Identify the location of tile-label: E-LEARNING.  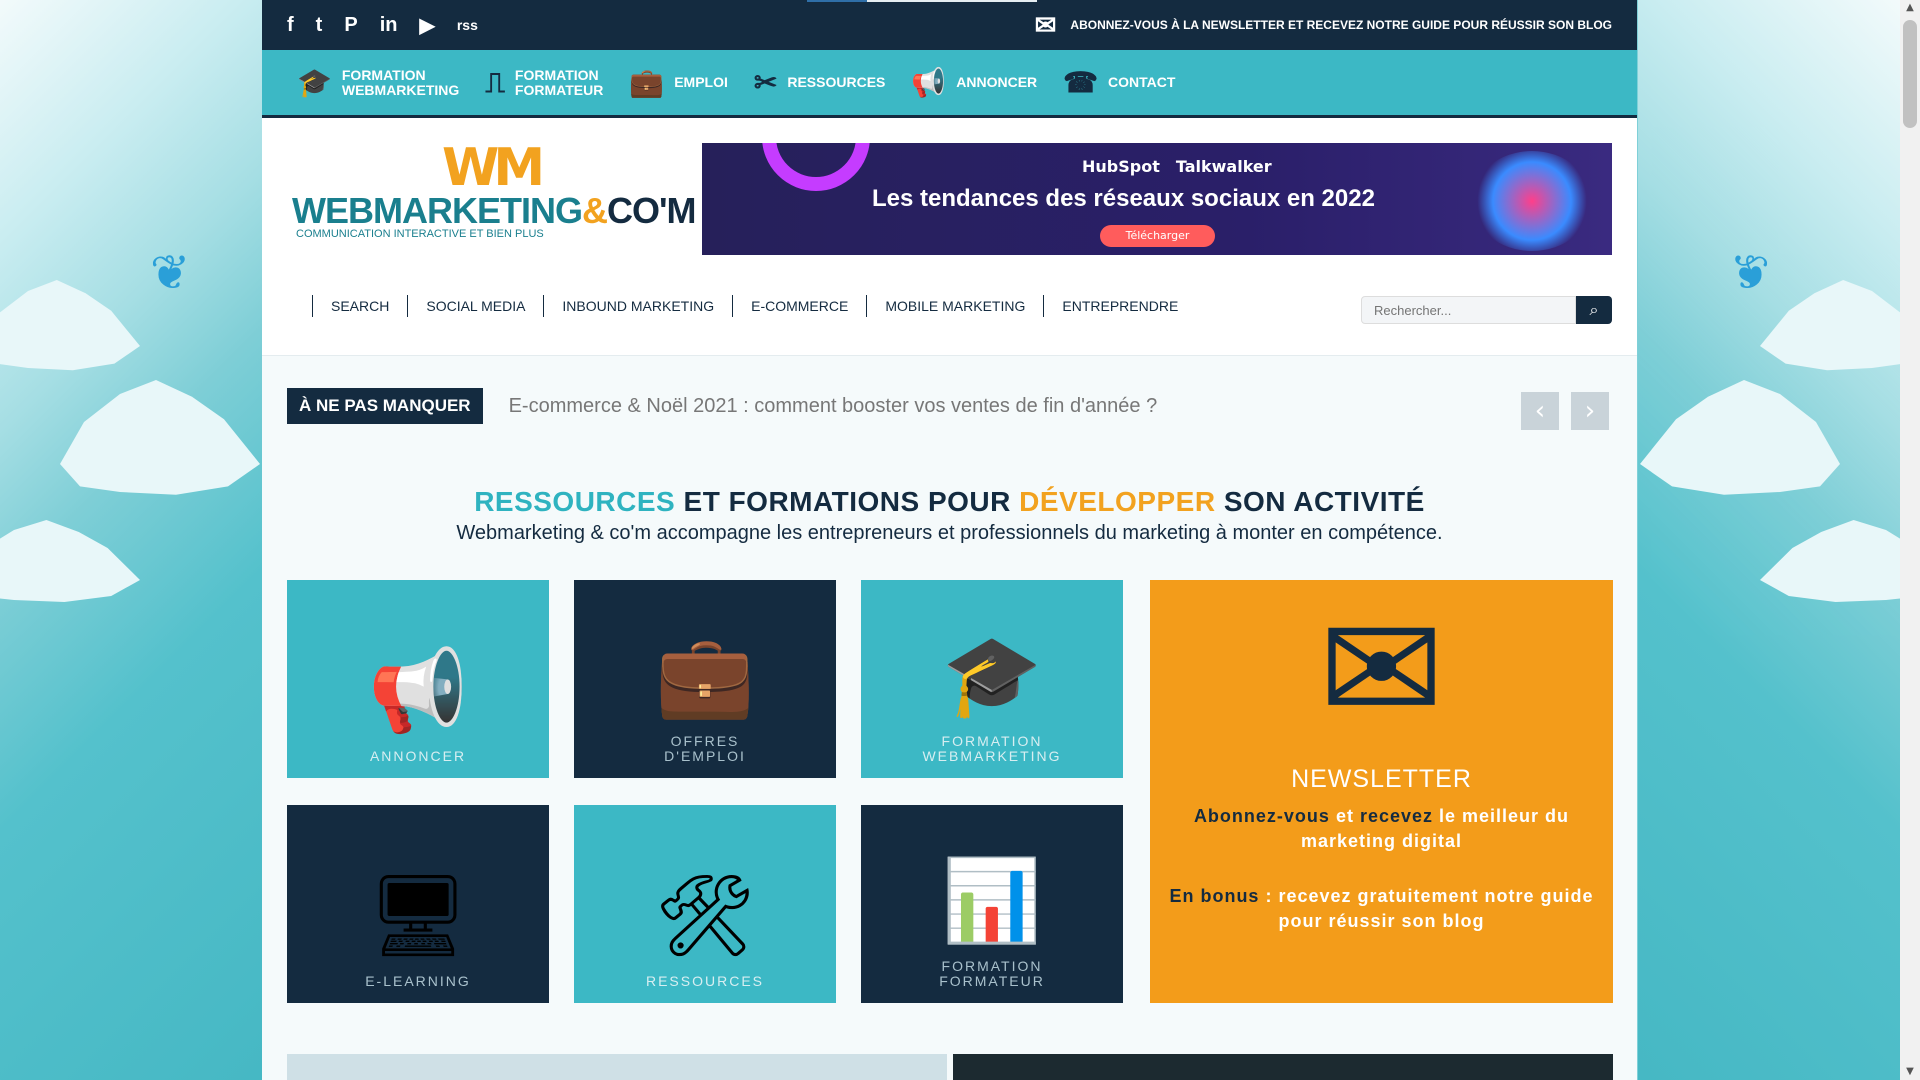
(418, 981).